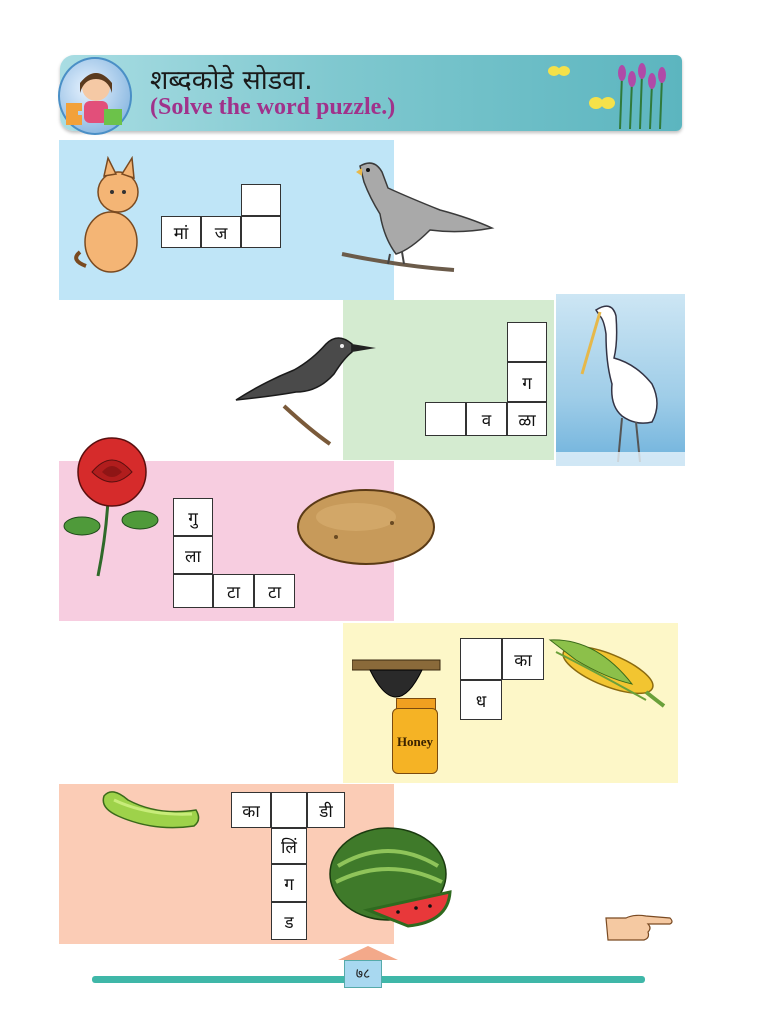 This screenshot has height=1024, width=767. I want to click on puzzle2-cell: व, so click(486, 419).